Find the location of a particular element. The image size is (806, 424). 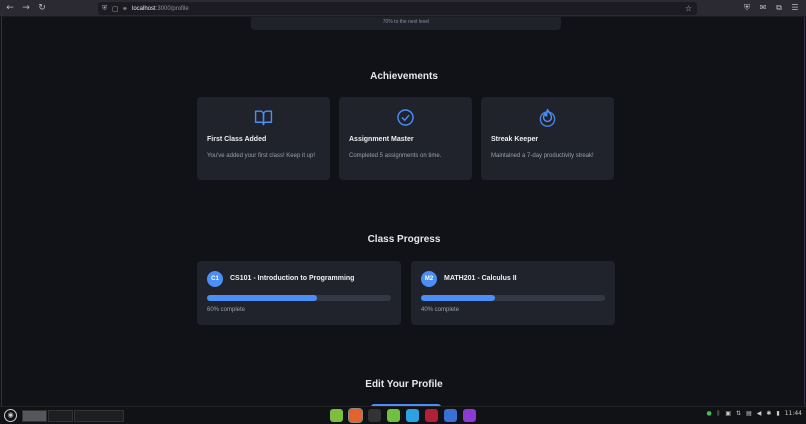

level-card: 70% to the next level is located at coordinates (406, 23).